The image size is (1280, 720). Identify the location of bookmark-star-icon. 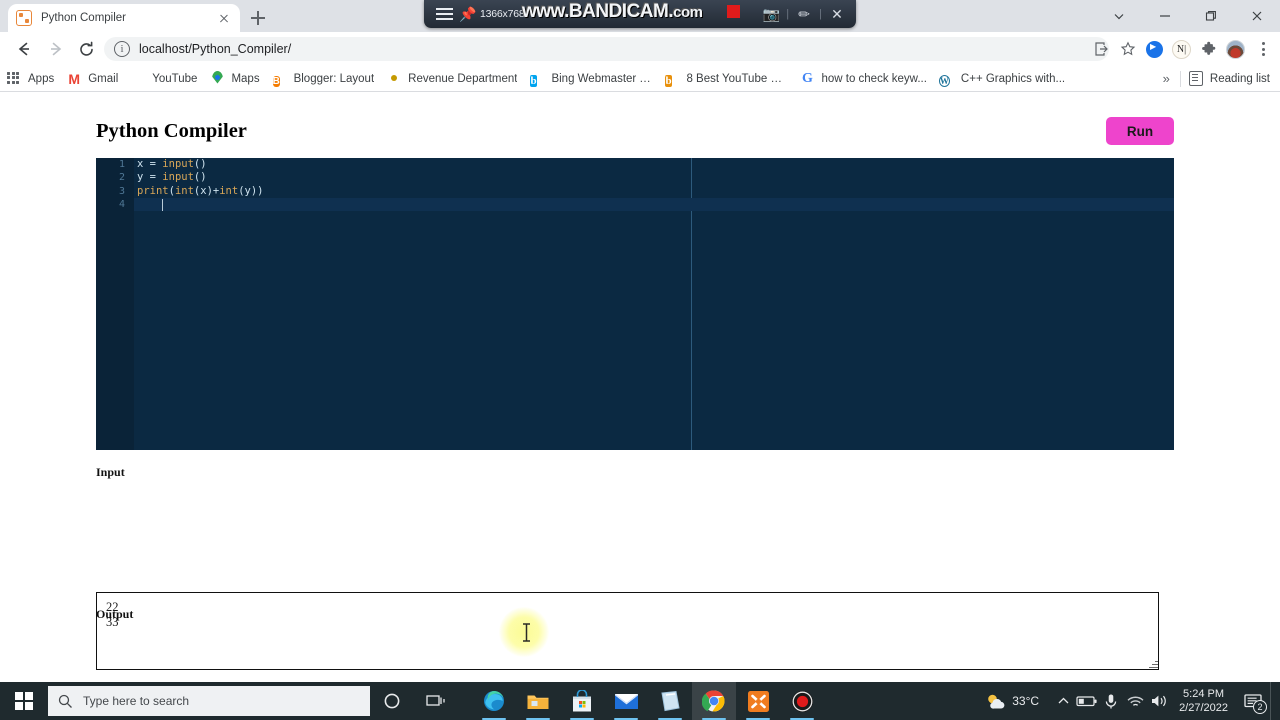
(1127, 49).